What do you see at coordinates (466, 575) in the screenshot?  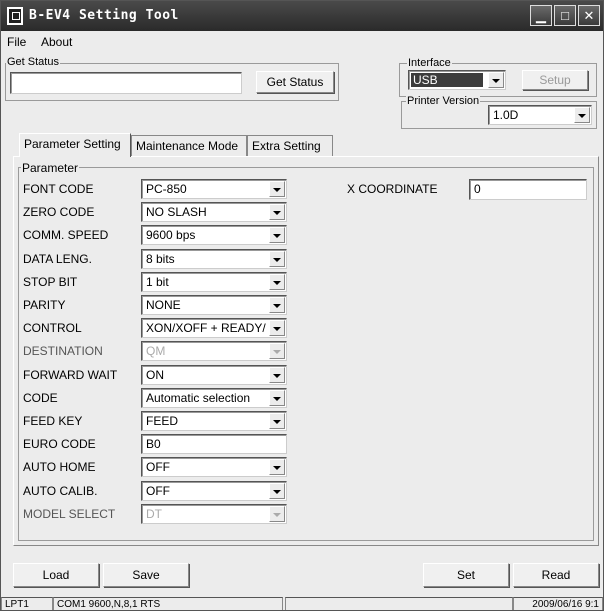 I see `set-button: Set` at bounding box center [466, 575].